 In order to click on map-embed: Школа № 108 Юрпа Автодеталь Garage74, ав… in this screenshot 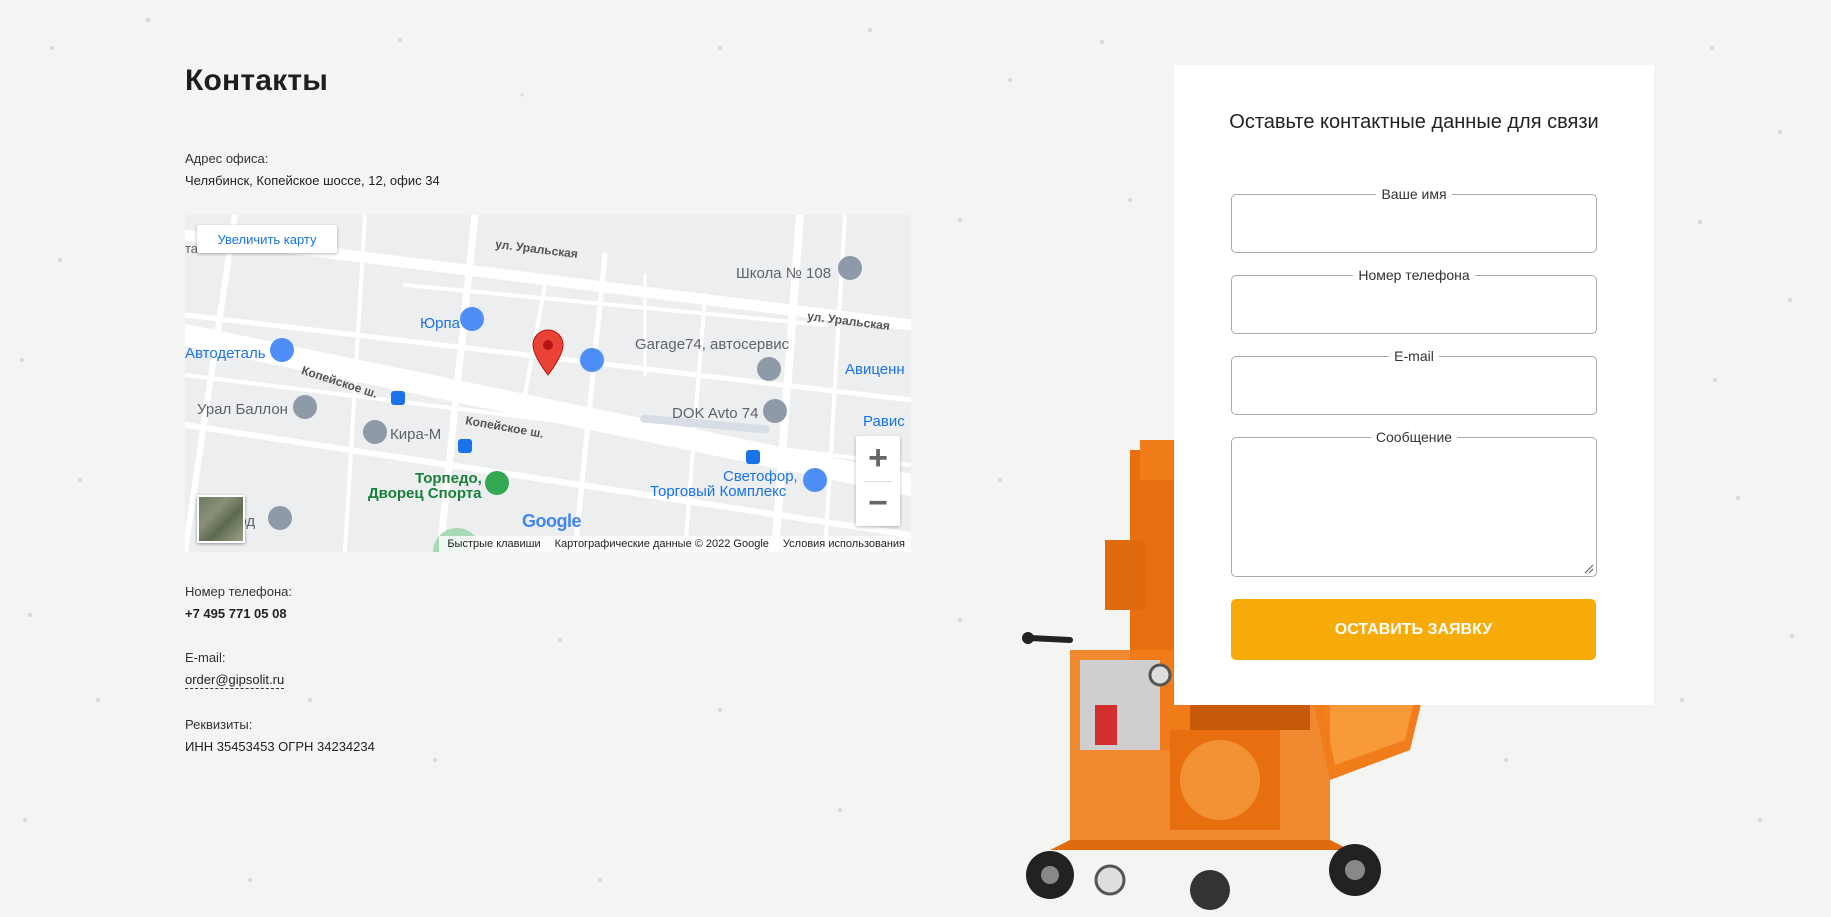, I will do `click(548, 383)`.